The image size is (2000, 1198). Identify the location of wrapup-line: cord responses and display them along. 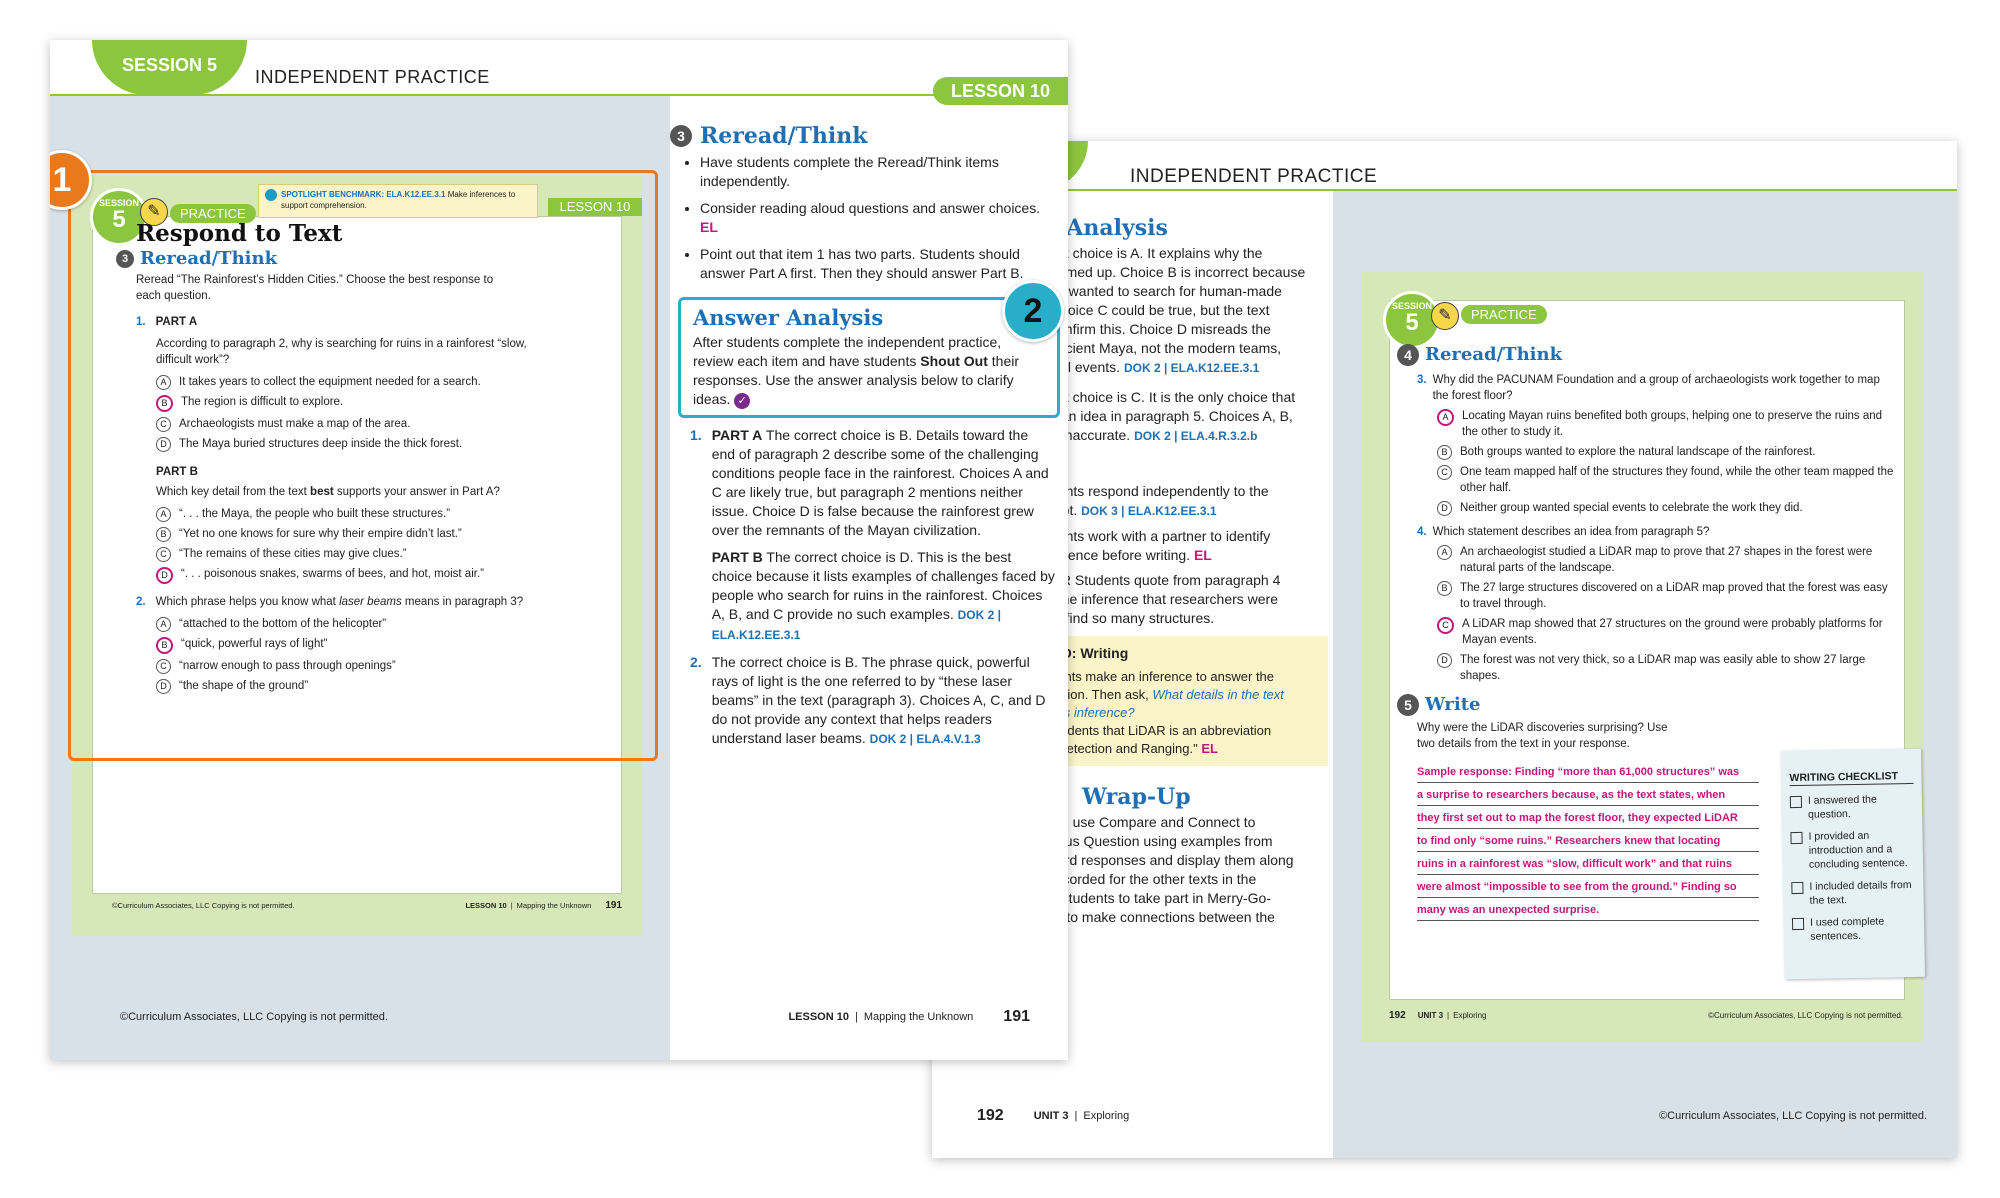
(1172, 860).